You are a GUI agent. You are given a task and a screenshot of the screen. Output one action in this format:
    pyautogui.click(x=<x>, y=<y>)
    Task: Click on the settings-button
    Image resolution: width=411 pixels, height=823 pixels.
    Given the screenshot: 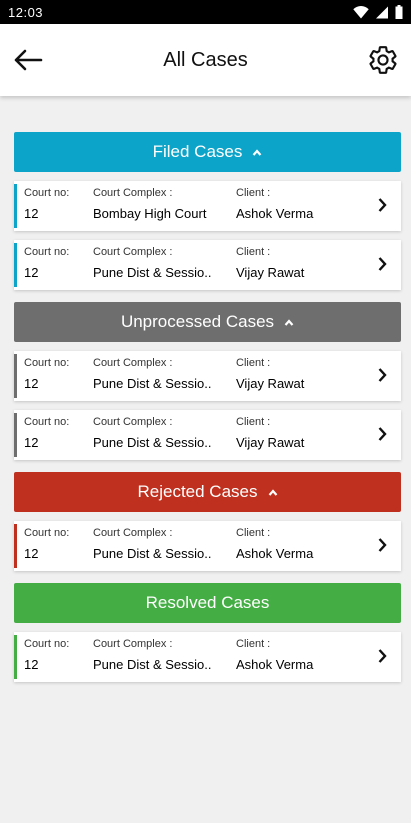 What is the action you would take?
    pyautogui.click(x=383, y=60)
    